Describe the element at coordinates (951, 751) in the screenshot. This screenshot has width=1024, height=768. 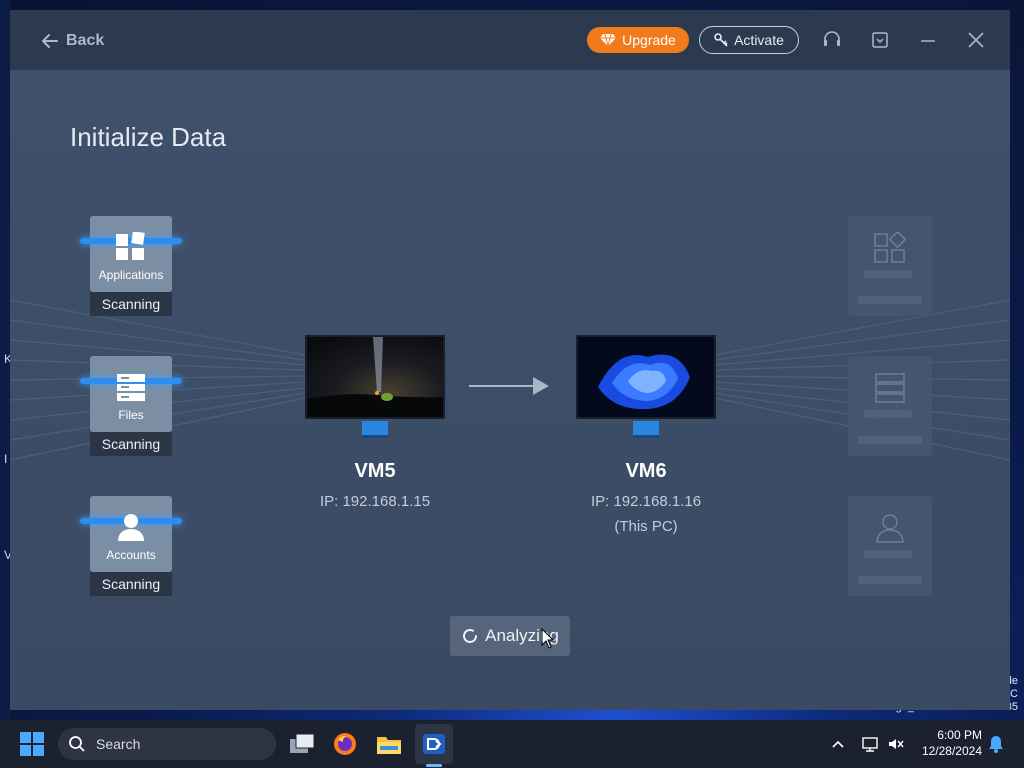
I see `clock-date: 12/28/2024` at that location.